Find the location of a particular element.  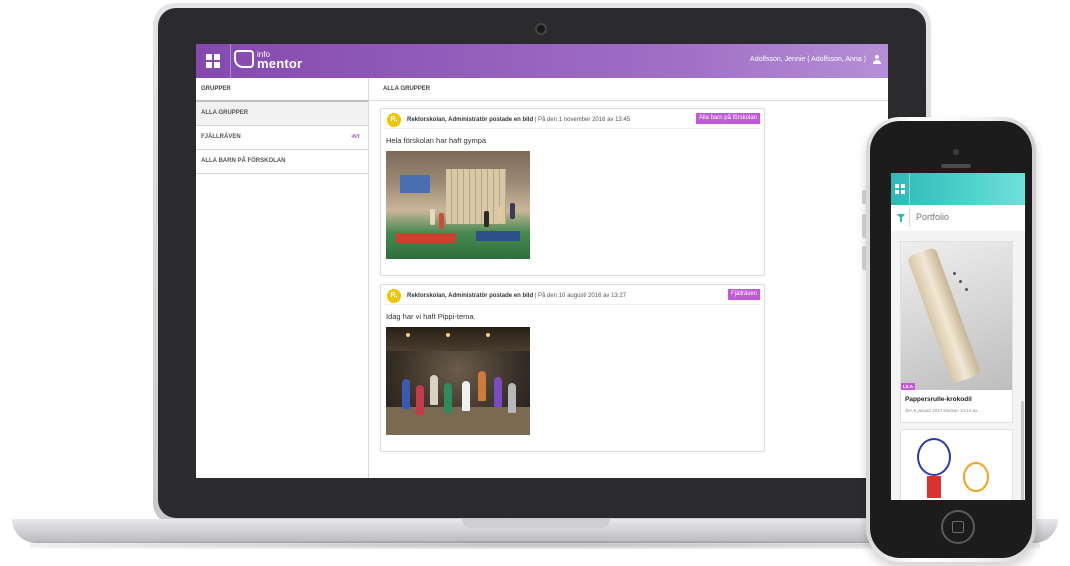

filter-icon is located at coordinates (901, 218).